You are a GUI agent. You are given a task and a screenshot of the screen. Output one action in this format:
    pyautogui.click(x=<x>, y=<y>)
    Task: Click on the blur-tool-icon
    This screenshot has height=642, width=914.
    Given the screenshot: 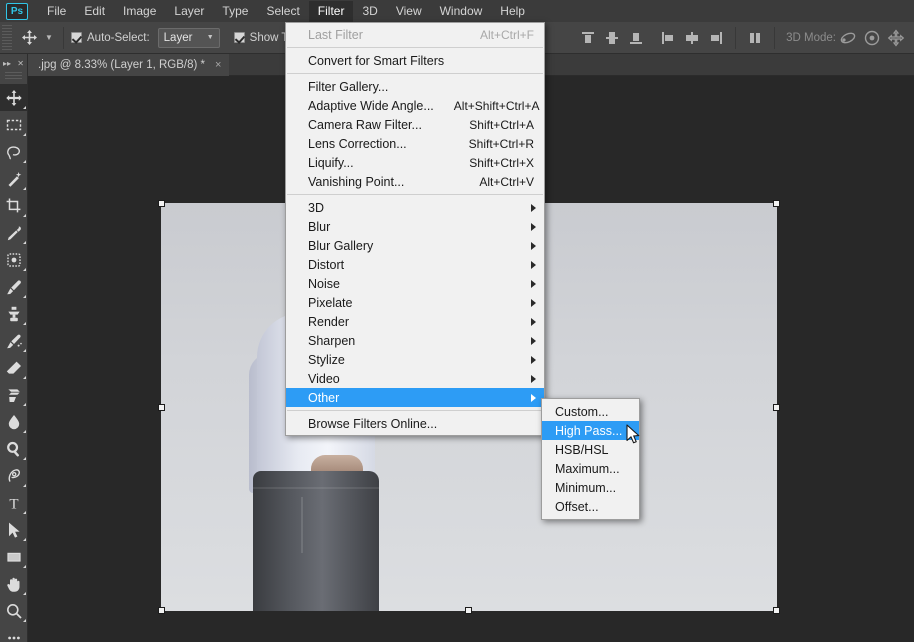 What is the action you would take?
    pyautogui.click(x=14, y=421)
    